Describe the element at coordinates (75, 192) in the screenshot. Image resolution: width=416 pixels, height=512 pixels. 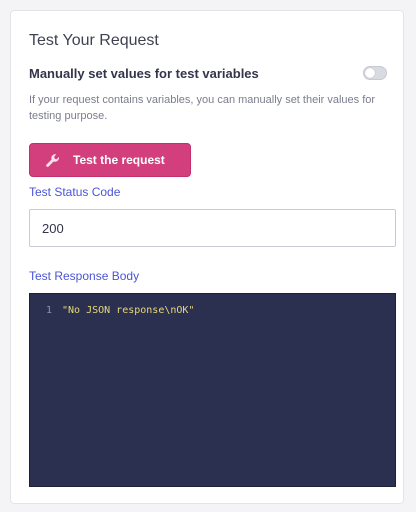
I see `status-code-label: Test Status Code` at that location.